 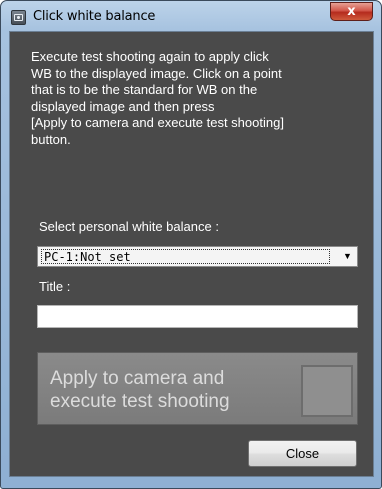 What do you see at coordinates (18, 17) in the screenshot?
I see `camera-icon` at bounding box center [18, 17].